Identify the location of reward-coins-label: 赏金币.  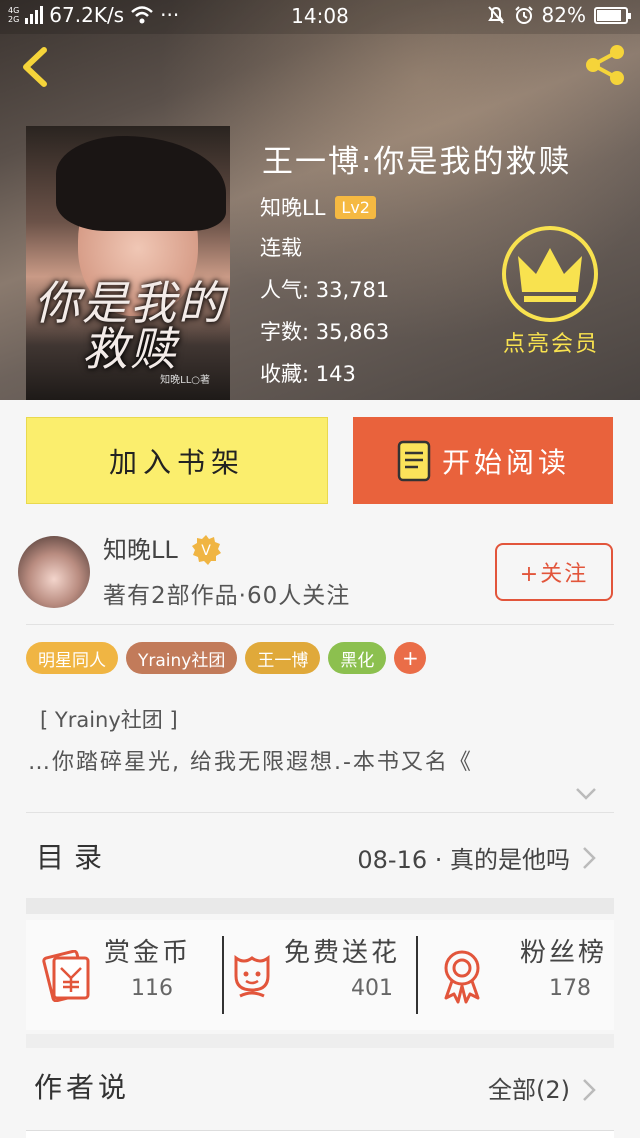
(148, 953).